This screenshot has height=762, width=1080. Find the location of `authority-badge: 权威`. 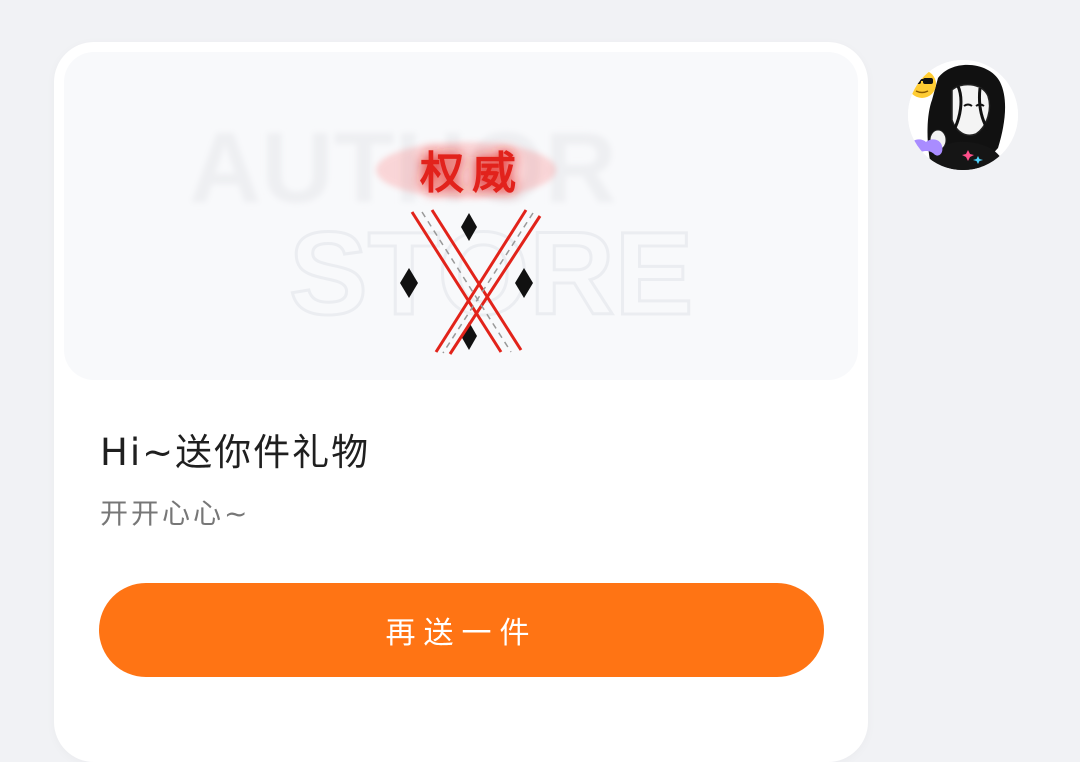

authority-badge: 权威 is located at coordinates (471, 173).